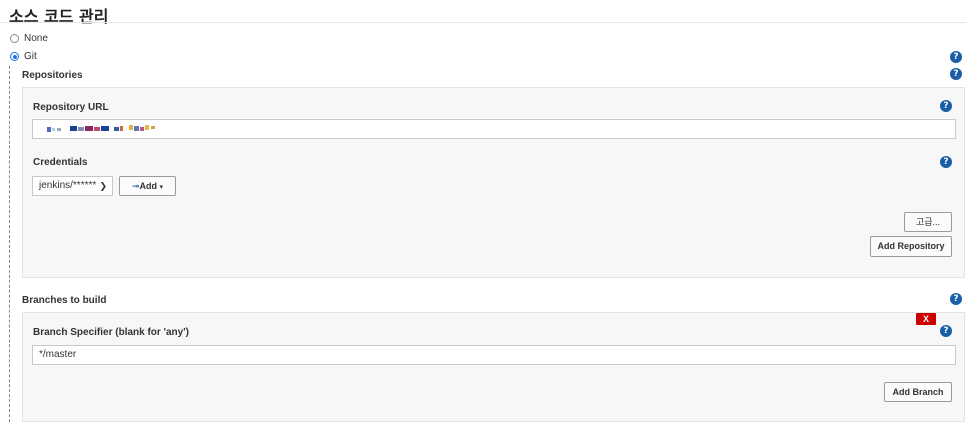 Image resolution: width=966 pixels, height=422 pixels. Describe the element at coordinates (9, 244) in the screenshot. I see `nested-section-guide` at that location.